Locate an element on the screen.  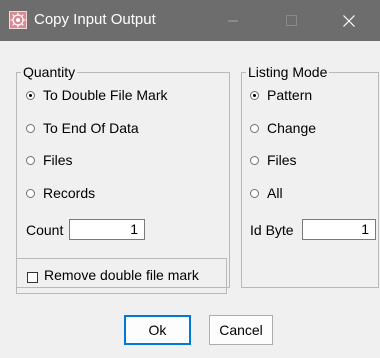
count-label: Count is located at coordinates (45, 230).